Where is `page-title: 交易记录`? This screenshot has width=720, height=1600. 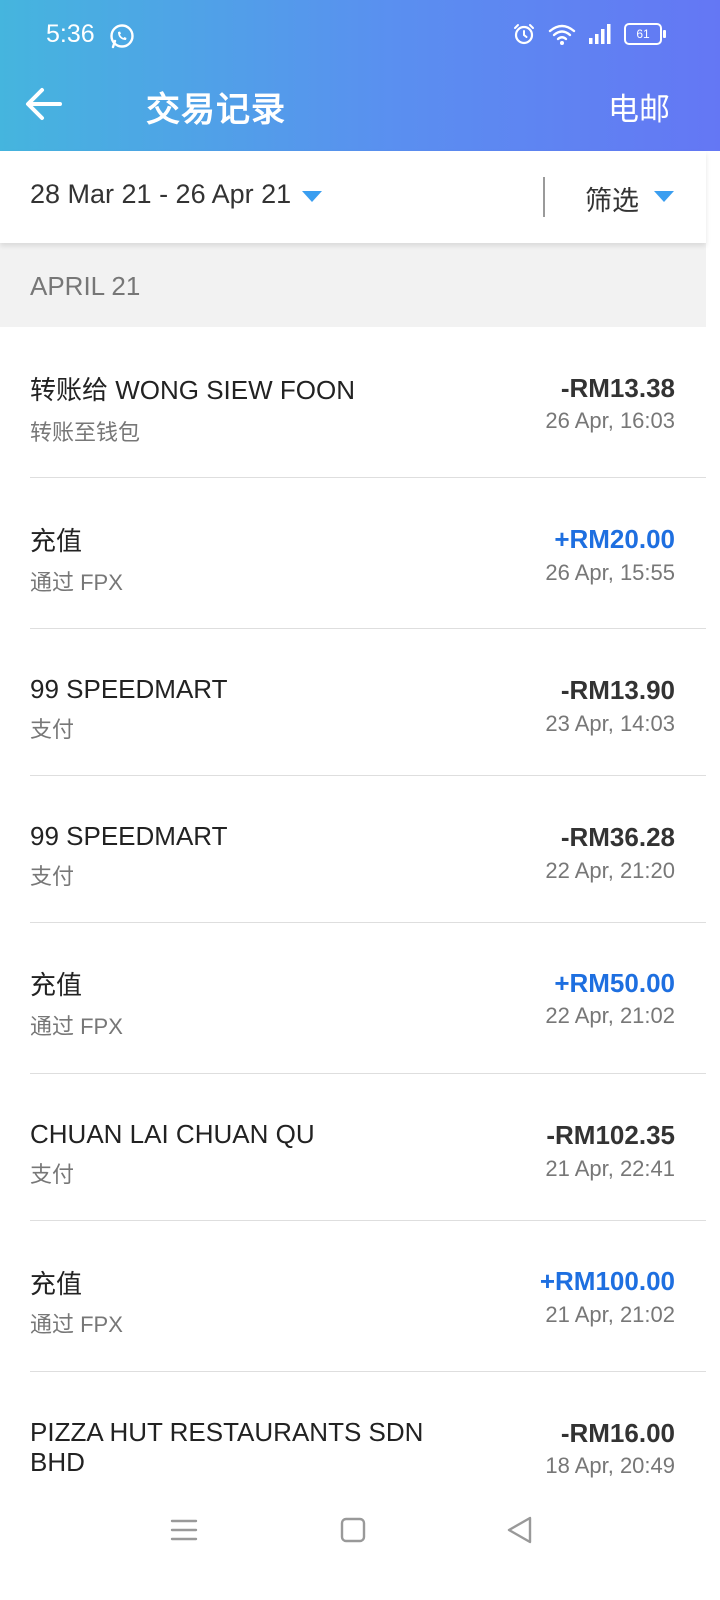
page-title: 交易记录 is located at coordinates (216, 110).